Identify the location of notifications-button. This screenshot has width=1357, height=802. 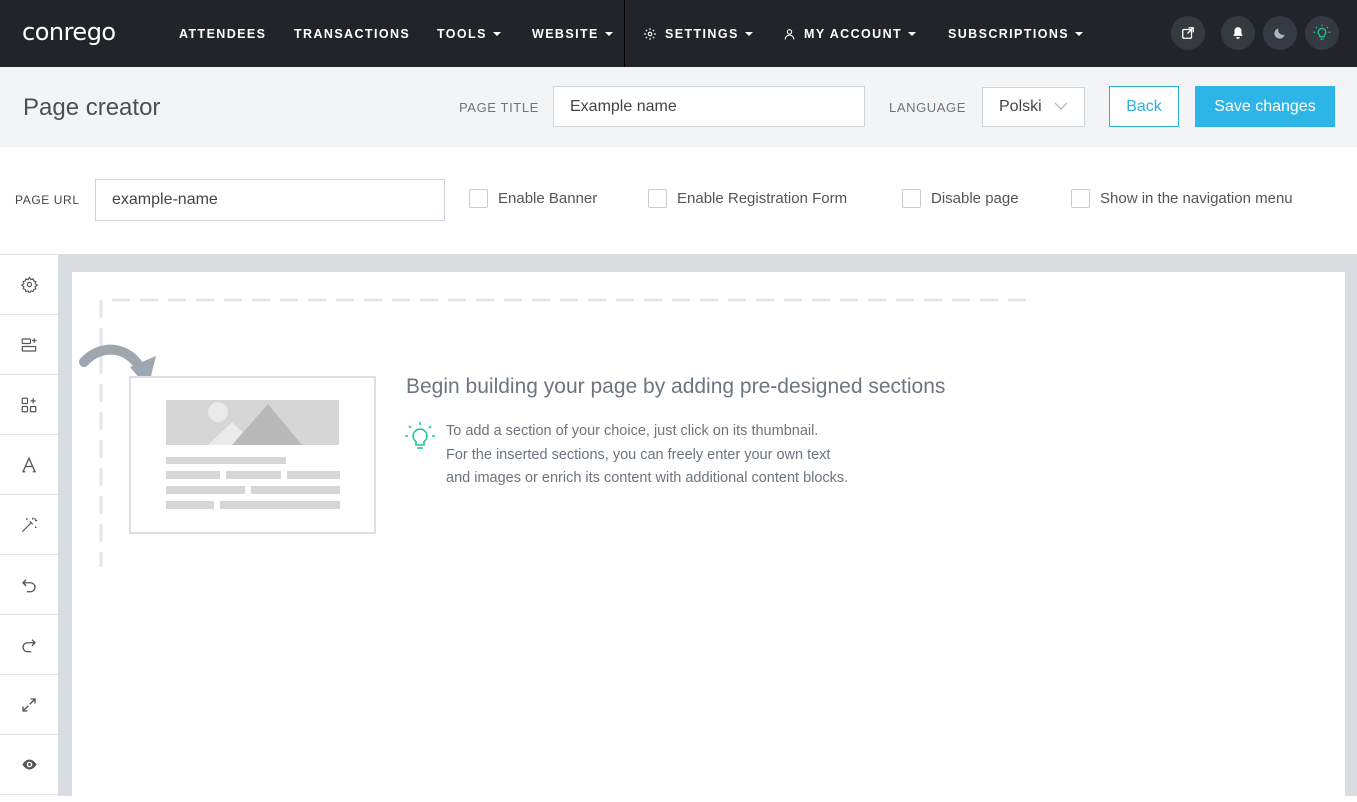
(1238, 33).